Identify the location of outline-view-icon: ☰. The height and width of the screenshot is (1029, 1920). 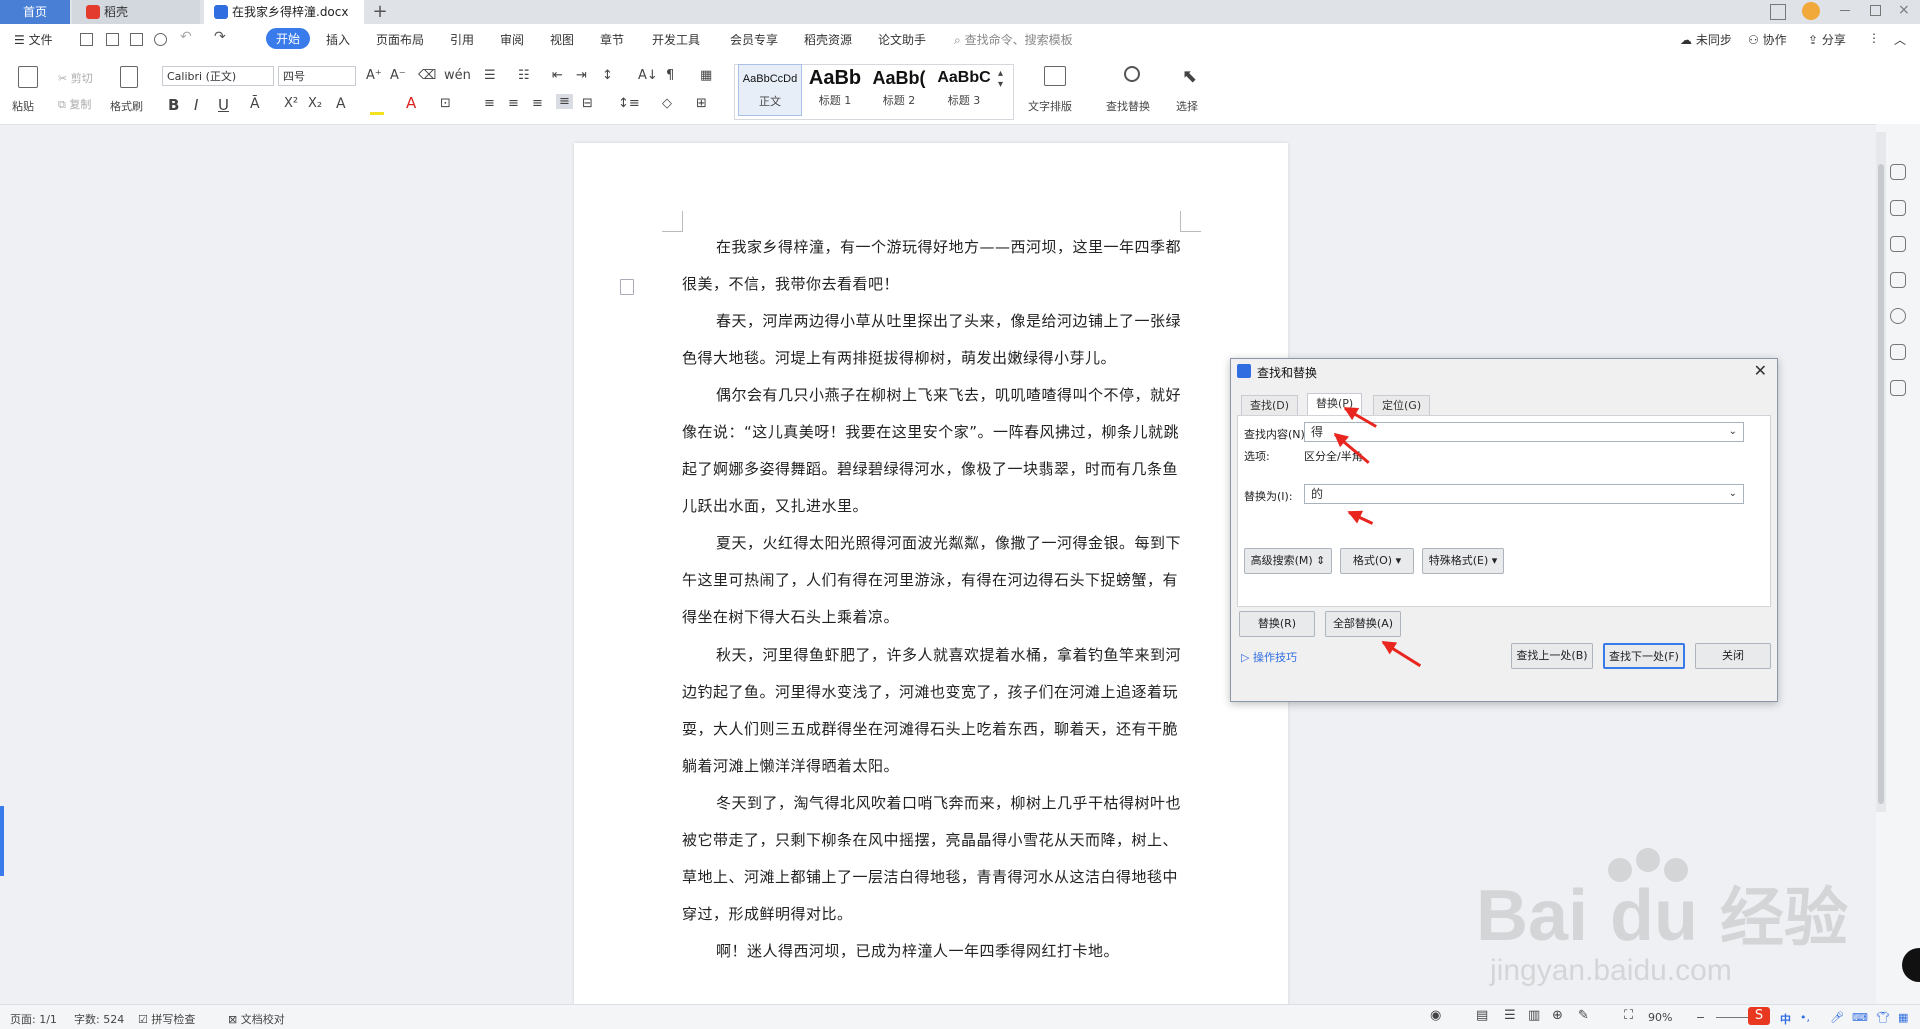
(1510, 1015).